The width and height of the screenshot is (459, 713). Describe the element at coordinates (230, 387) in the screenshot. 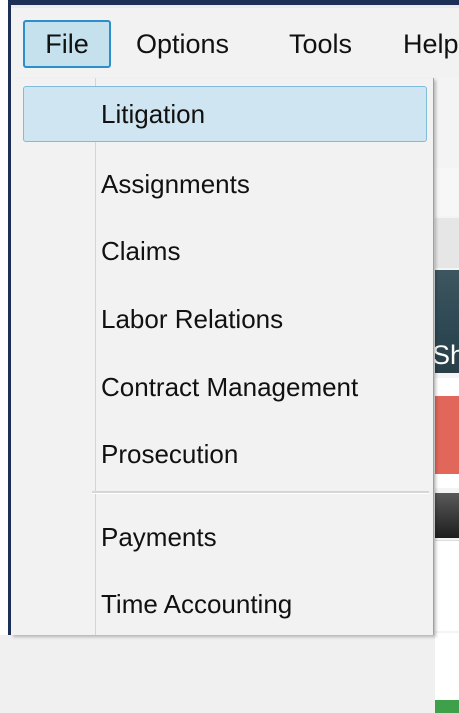

I see `menu-item-label: Contract Management` at that location.